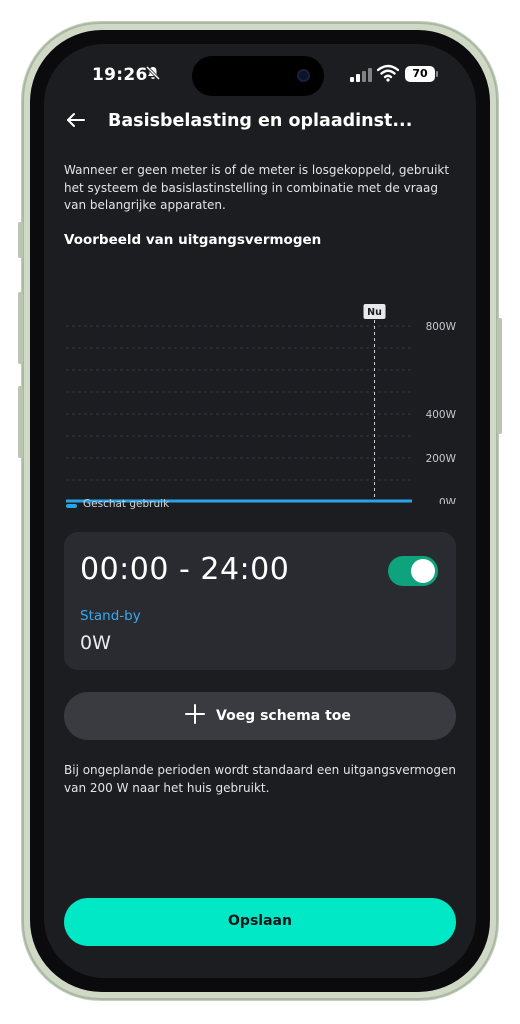 This screenshot has width=520, height=1024. Describe the element at coordinates (499, 376) in the screenshot. I see `power-button` at that location.